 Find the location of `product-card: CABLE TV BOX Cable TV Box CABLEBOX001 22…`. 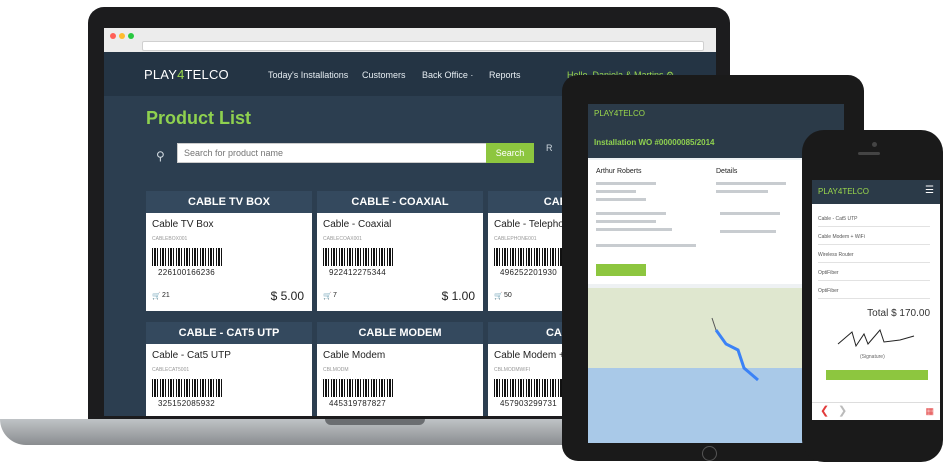

product-card: CABLE TV BOX Cable TV Box CABLEBOX001 22… is located at coordinates (229, 251).